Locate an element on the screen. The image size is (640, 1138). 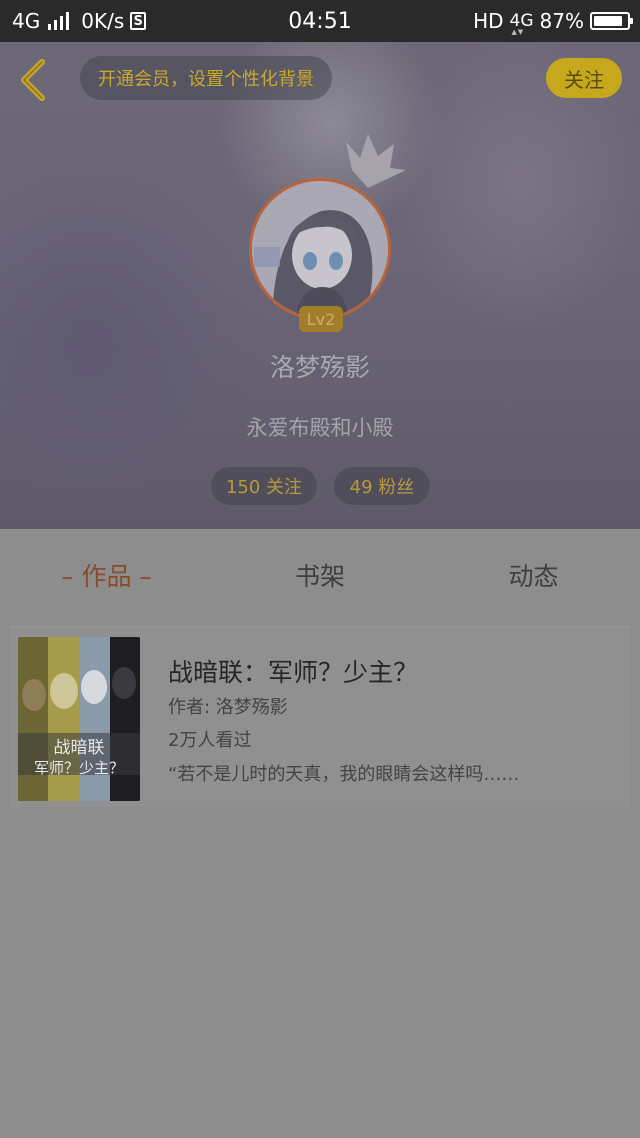
profile-tabs: – 作品 – 书架 动态 is located at coordinates (320, 575).